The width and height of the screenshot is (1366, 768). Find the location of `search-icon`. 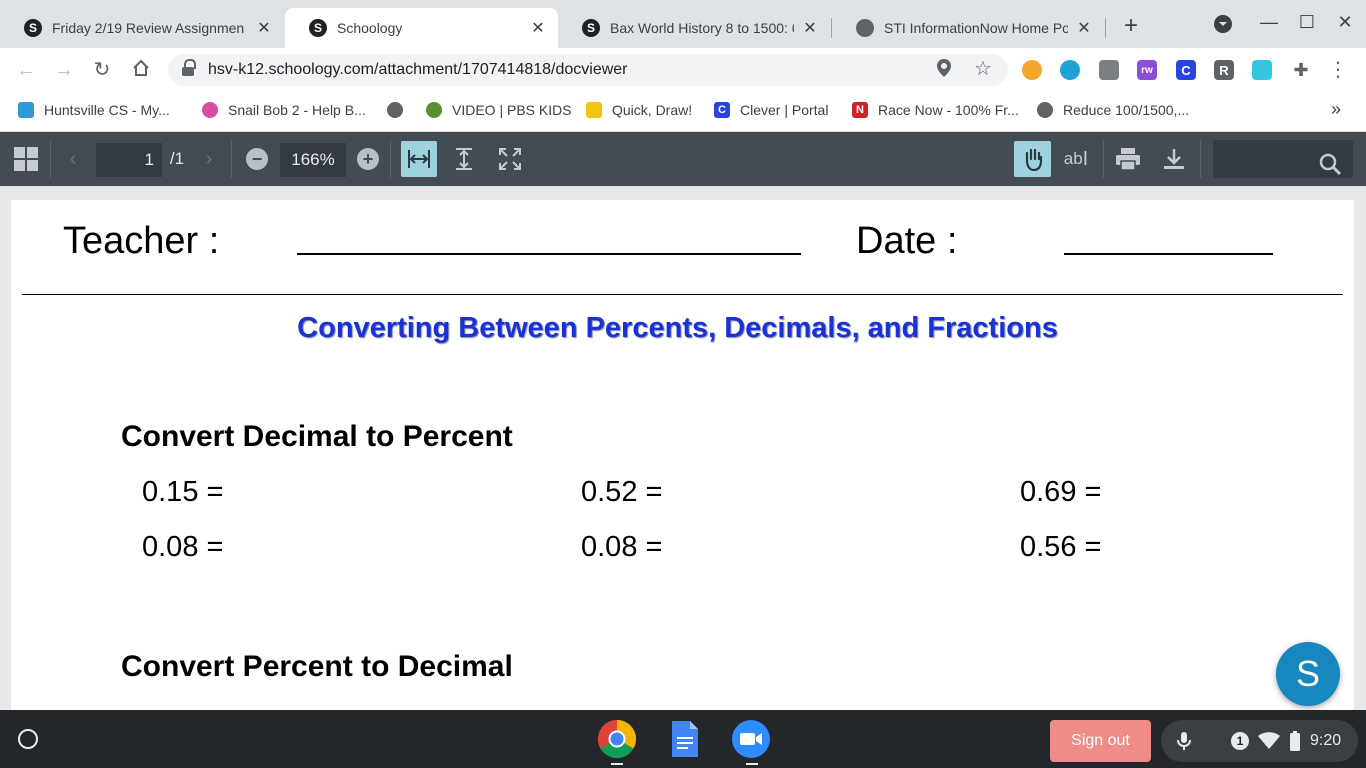

search-icon is located at coordinates (1330, 164).